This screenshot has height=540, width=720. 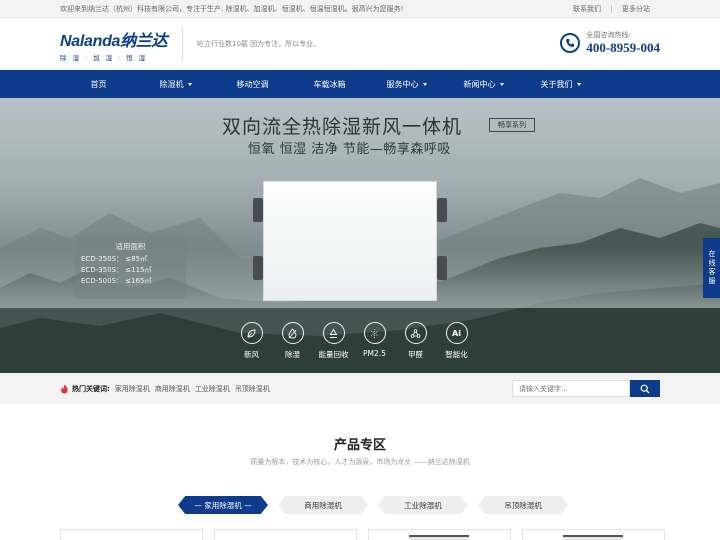 I want to click on product-tabs: — 家用除湿机 — 商用除湿机 工业除湿机 吊顶除湿机, so click(x=378, y=505).